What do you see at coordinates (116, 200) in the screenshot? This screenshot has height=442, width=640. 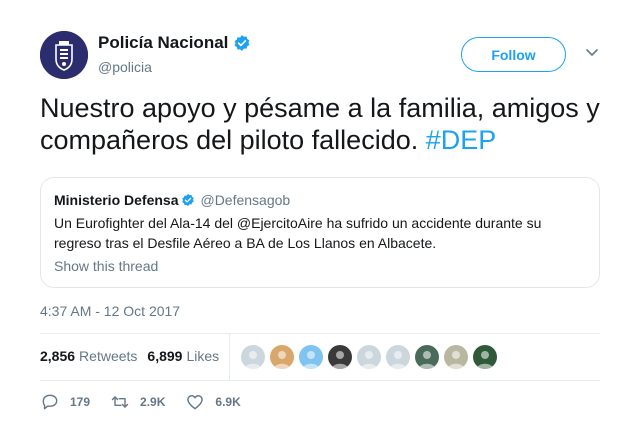 I see `quoted-author-name: Ministerio Defensa` at bounding box center [116, 200].